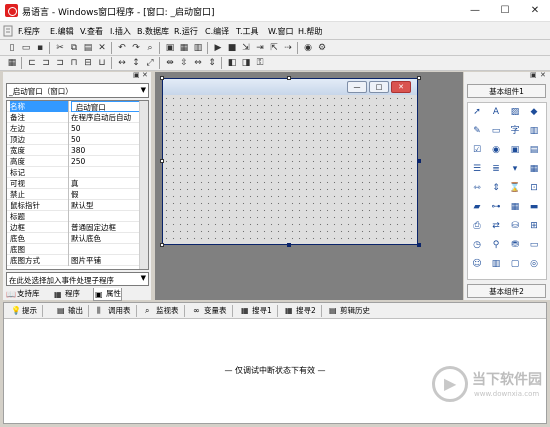 The width and height of the screenshot is (550, 427). I want to click on property-row-bgcolor: 底色 默认底色, so click(74, 238).